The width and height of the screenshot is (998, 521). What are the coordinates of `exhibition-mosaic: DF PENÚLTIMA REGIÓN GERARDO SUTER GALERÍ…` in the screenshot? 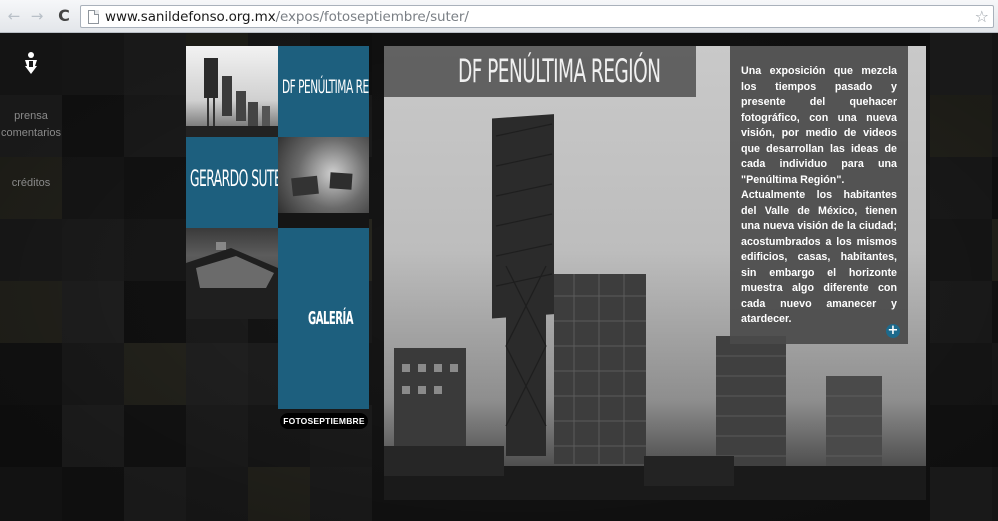 It's located at (277, 227).